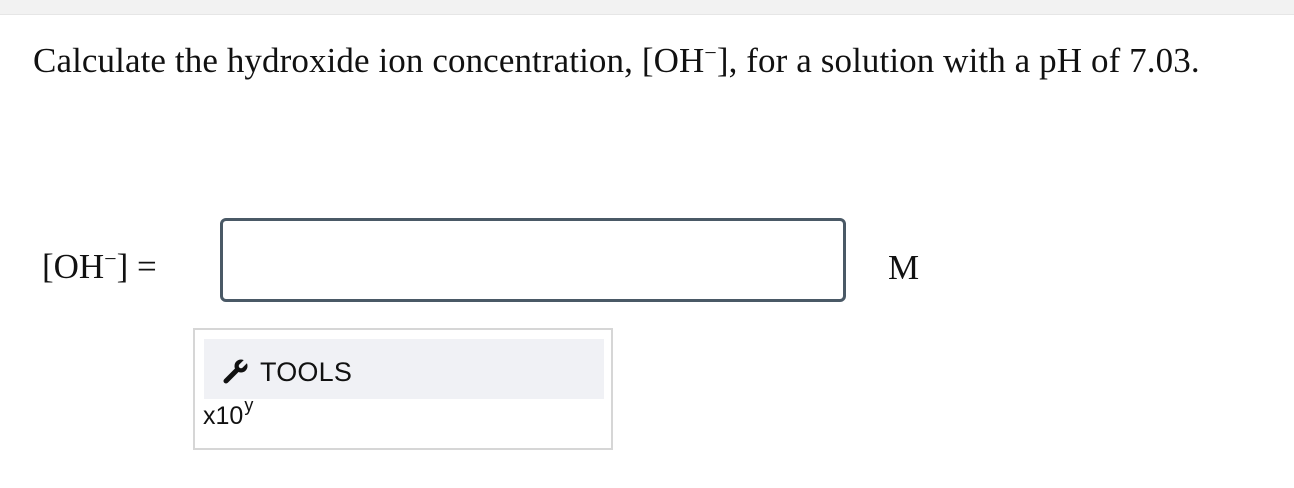  What do you see at coordinates (110, 258) in the screenshot?
I see `answer-label-superscript: −` at bounding box center [110, 258].